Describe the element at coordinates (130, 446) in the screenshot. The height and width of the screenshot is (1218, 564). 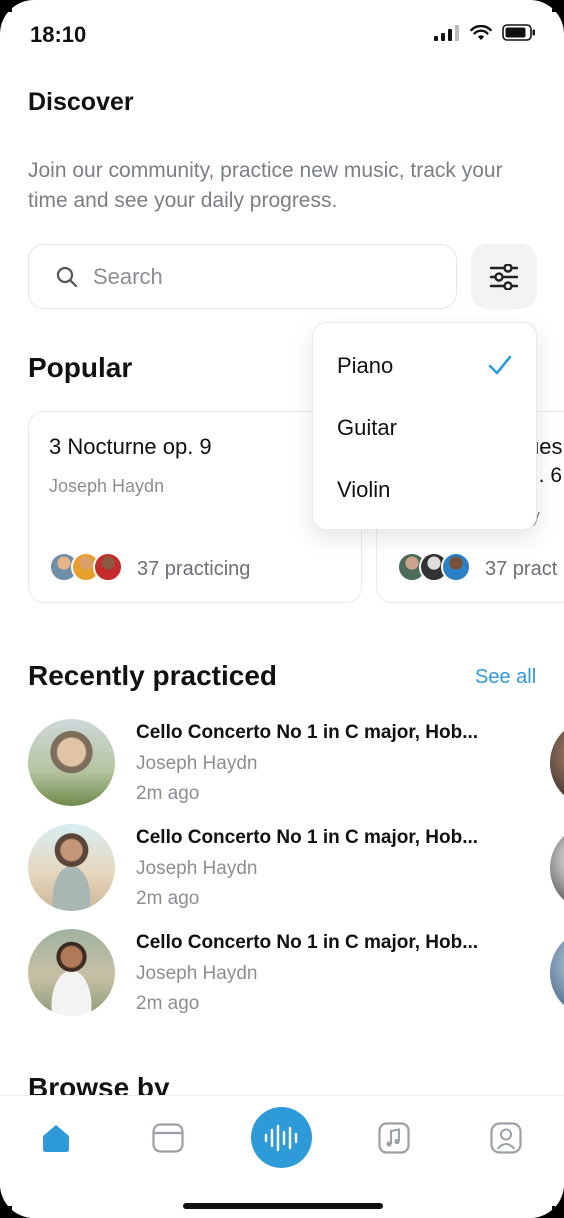
I see `card-title: 3 Nocturne op. 9` at that location.